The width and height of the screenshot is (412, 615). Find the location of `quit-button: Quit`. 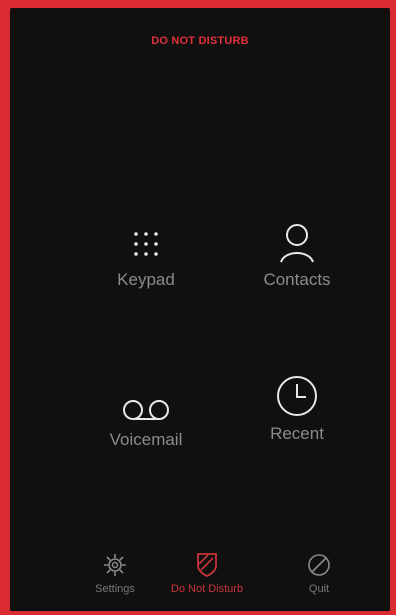

quit-button: Quit is located at coordinates (319, 572).